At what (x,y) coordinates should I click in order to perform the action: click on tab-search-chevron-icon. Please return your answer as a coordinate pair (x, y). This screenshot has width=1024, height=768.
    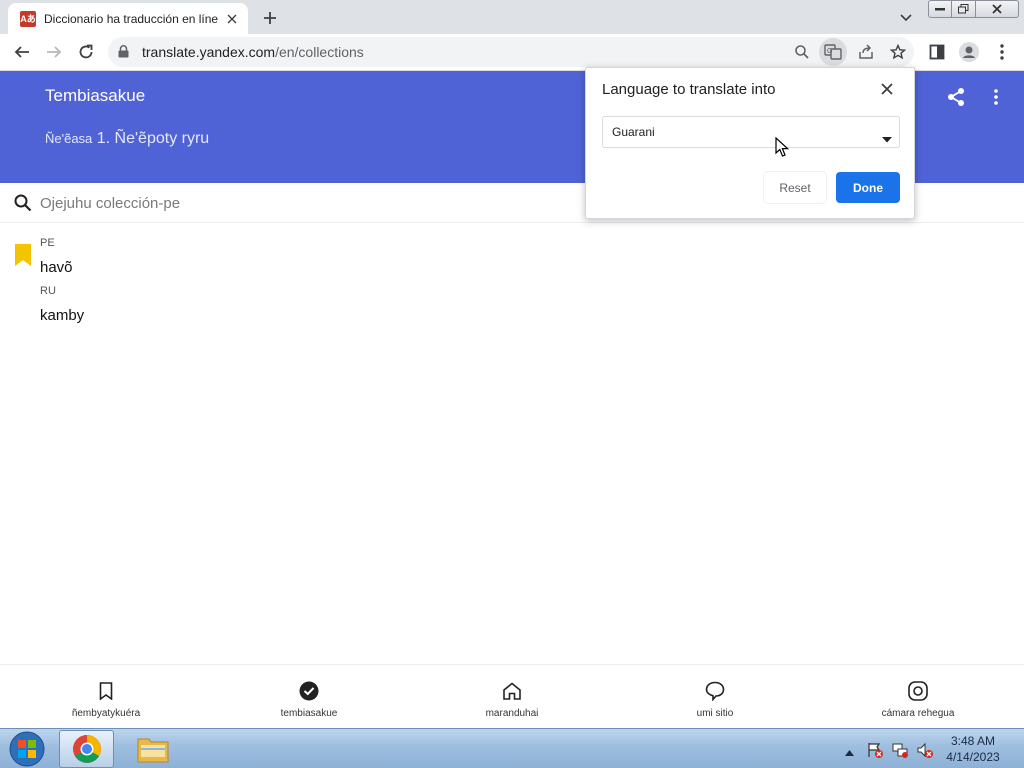
    Looking at the image, I should click on (906, 18).